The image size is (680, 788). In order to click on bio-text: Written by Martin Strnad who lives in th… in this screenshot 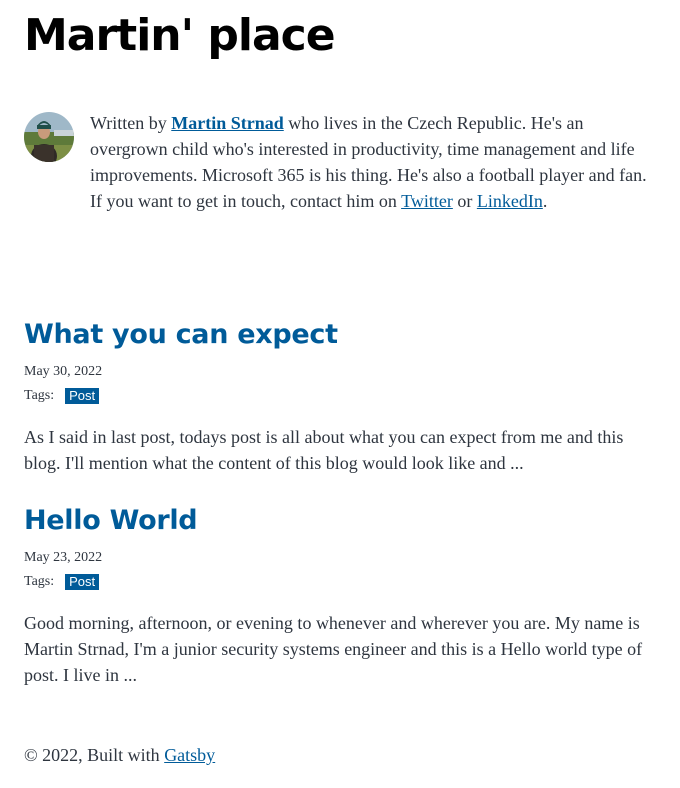, I will do `click(370, 162)`.